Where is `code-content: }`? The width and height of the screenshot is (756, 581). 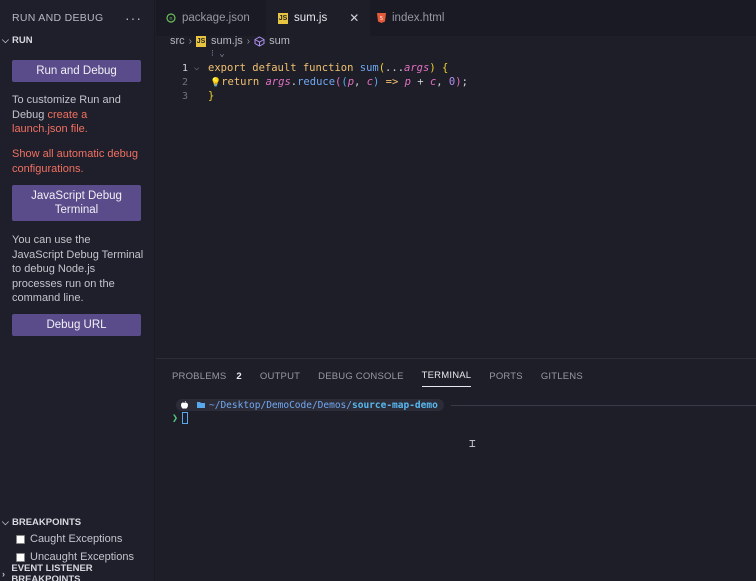
code-content: } is located at coordinates (211, 96).